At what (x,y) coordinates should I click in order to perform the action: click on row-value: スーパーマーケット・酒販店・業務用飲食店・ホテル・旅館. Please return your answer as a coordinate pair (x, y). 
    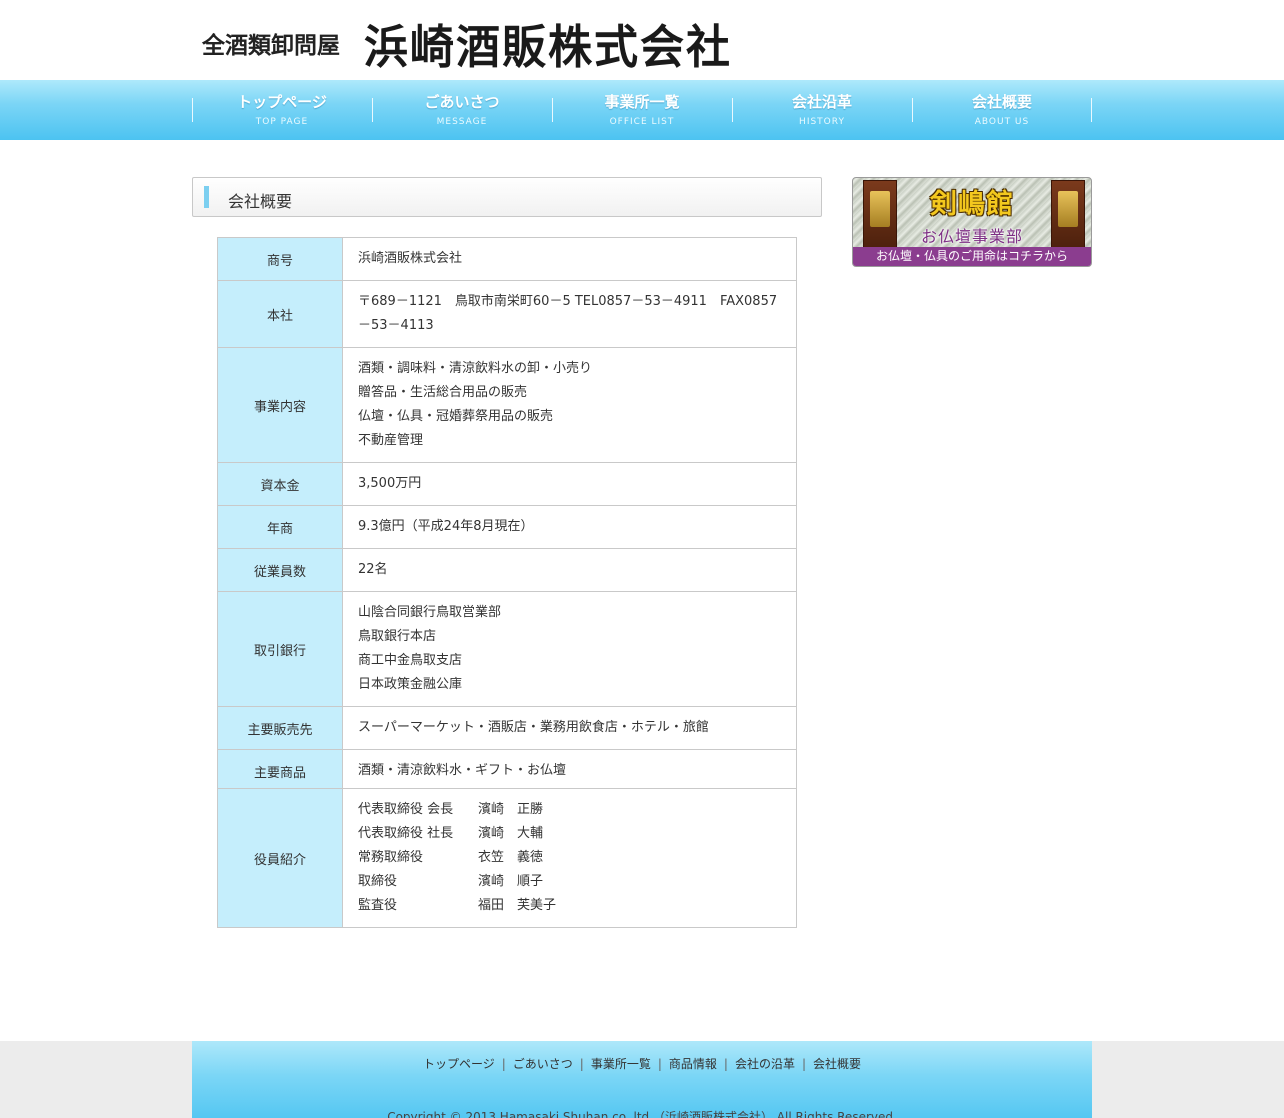
    Looking at the image, I should click on (569, 728).